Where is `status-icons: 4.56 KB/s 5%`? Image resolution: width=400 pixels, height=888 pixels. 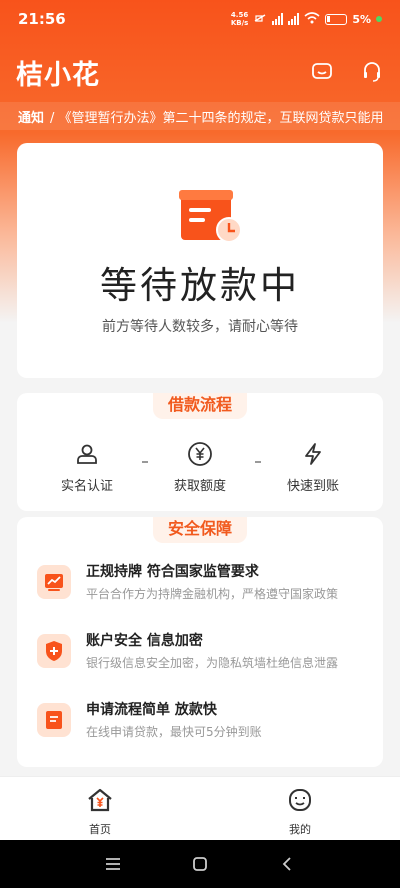
status-icons: 4.56 KB/s 5% is located at coordinates (306, 19).